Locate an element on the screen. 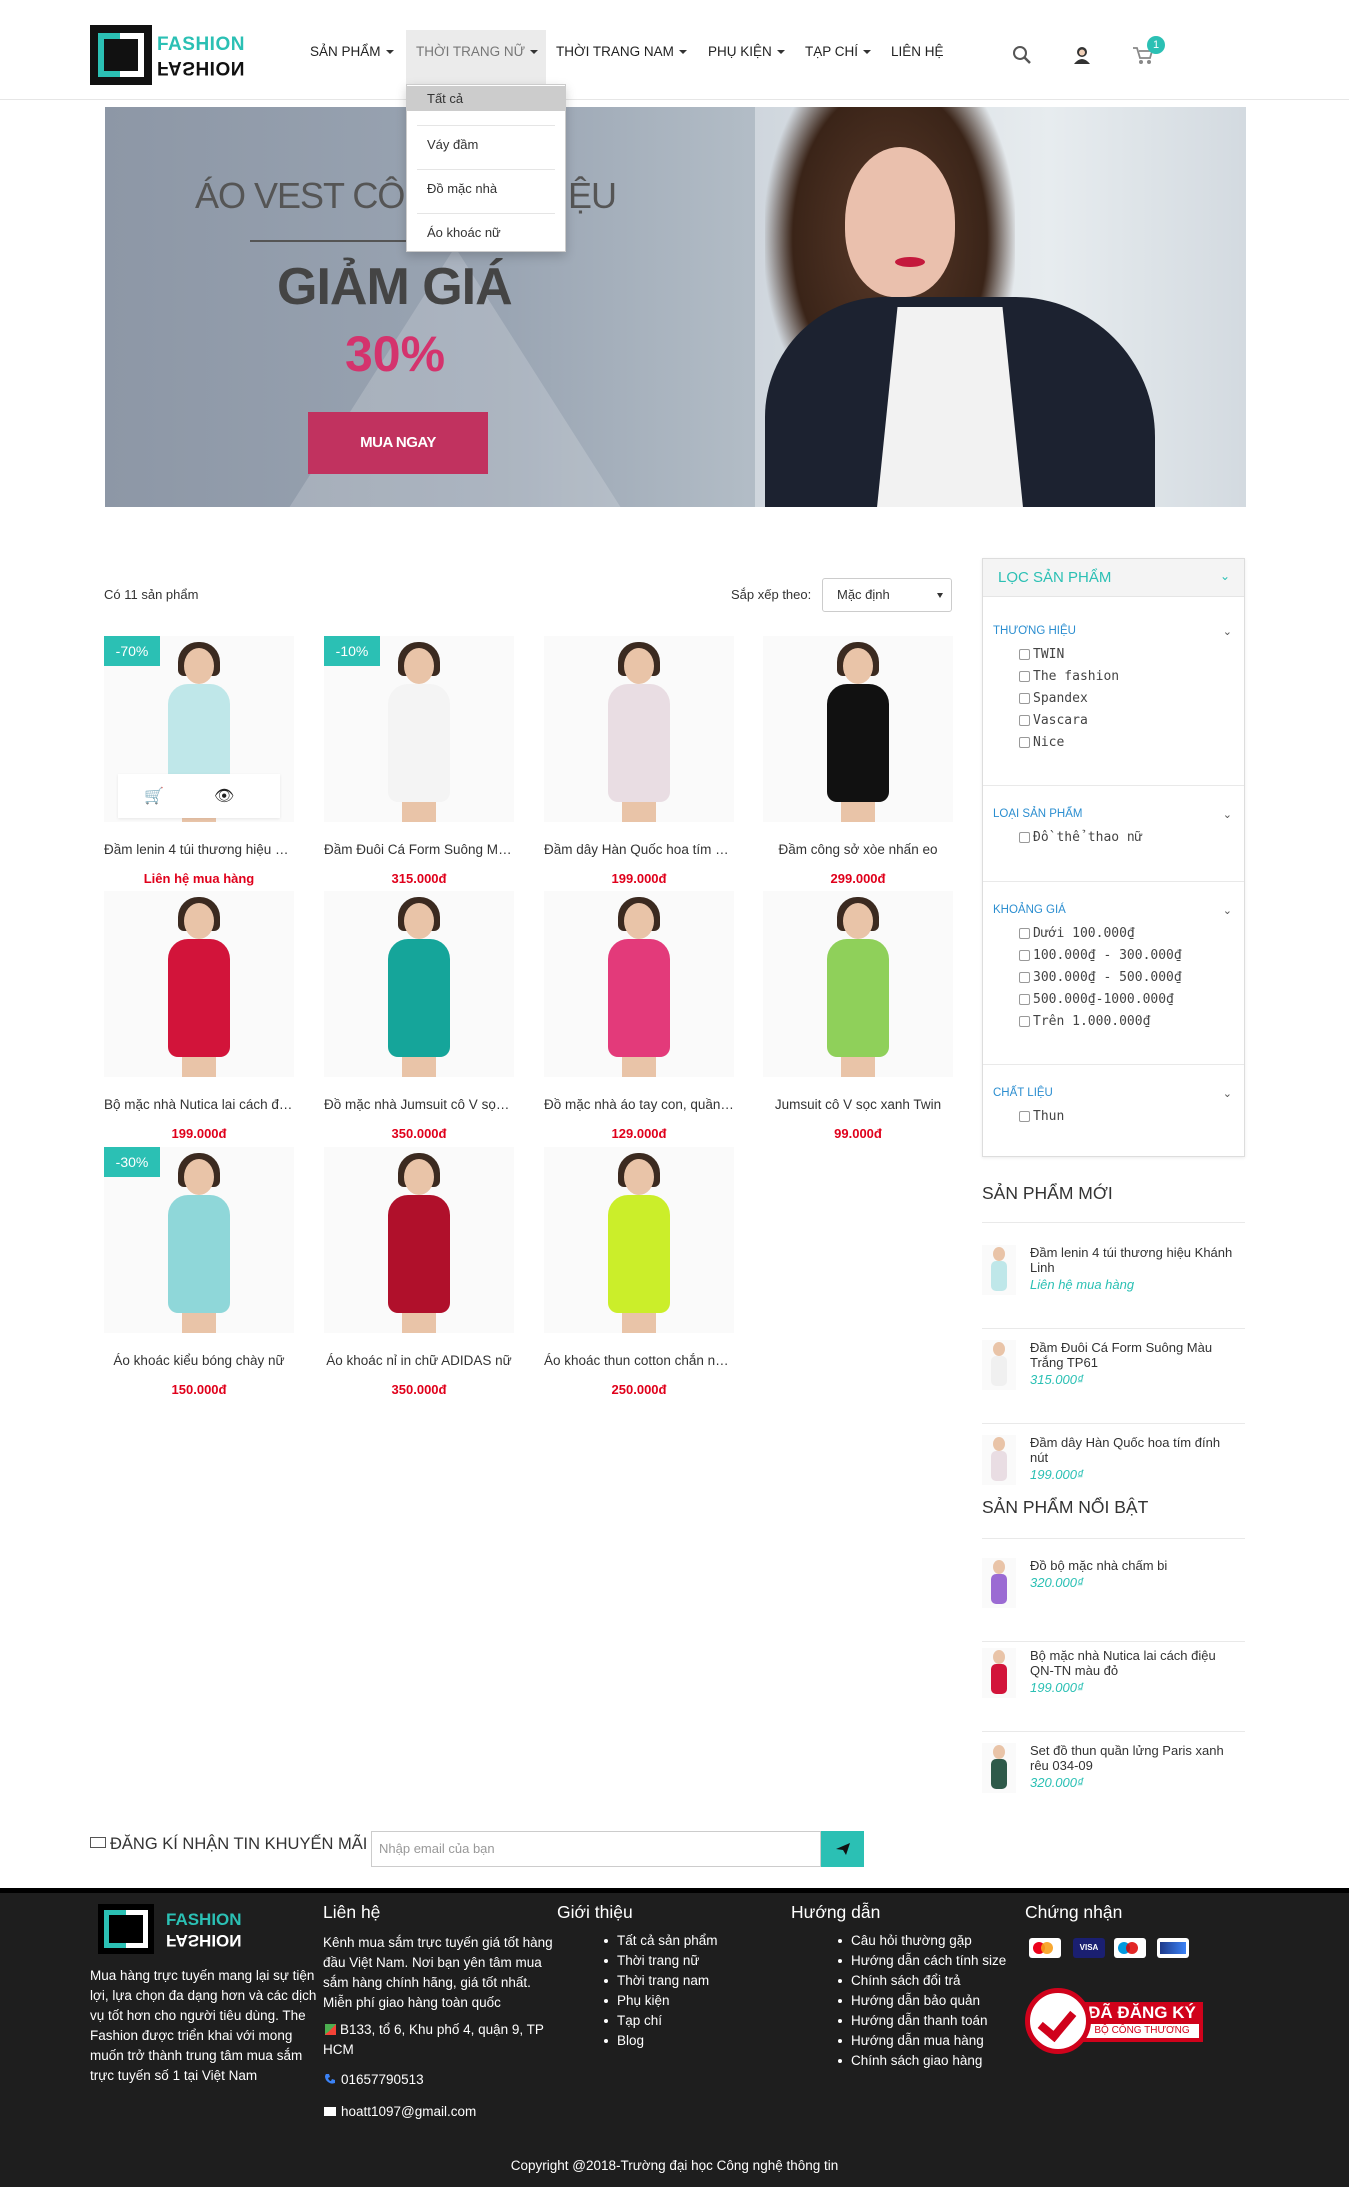 The width and height of the screenshot is (1349, 2187). footer-link: Hướng dẫn thanh toán is located at coordinates (921, 2021).